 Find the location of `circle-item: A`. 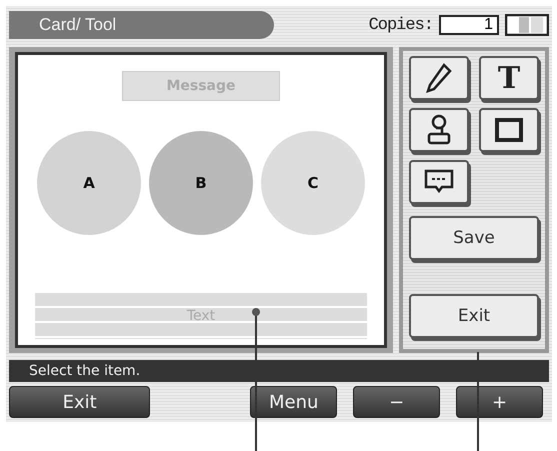

circle-item: A is located at coordinates (89, 183).